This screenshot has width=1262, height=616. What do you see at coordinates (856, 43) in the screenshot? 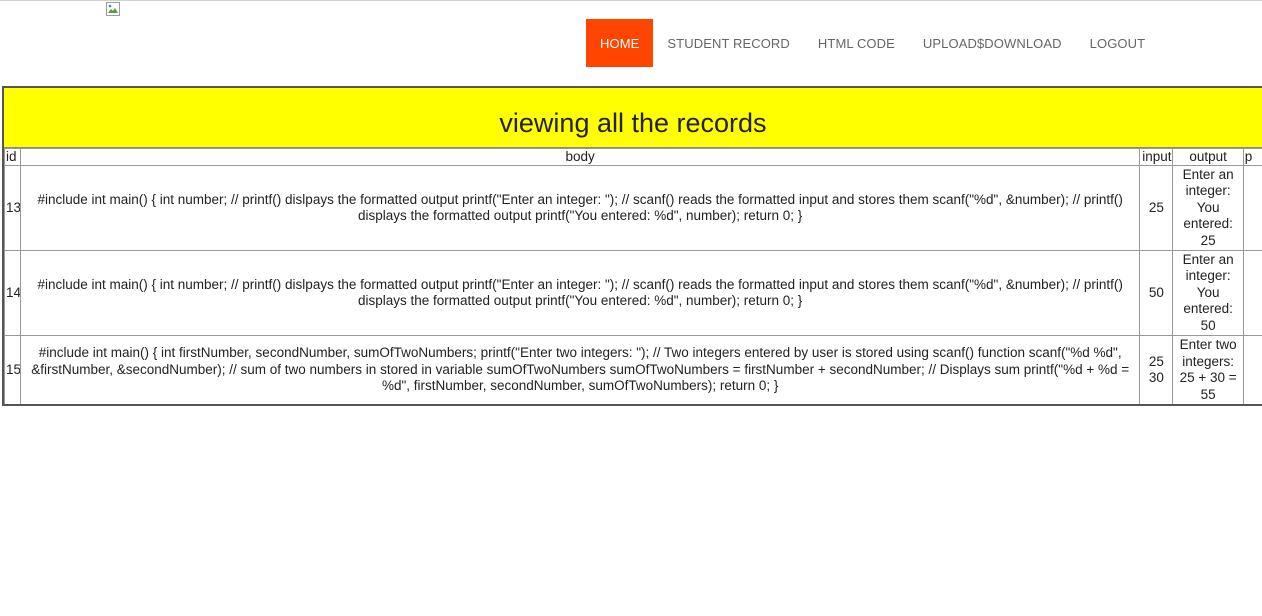
I see `nav-html-code: HTML CODE` at bounding box center [856, 43].